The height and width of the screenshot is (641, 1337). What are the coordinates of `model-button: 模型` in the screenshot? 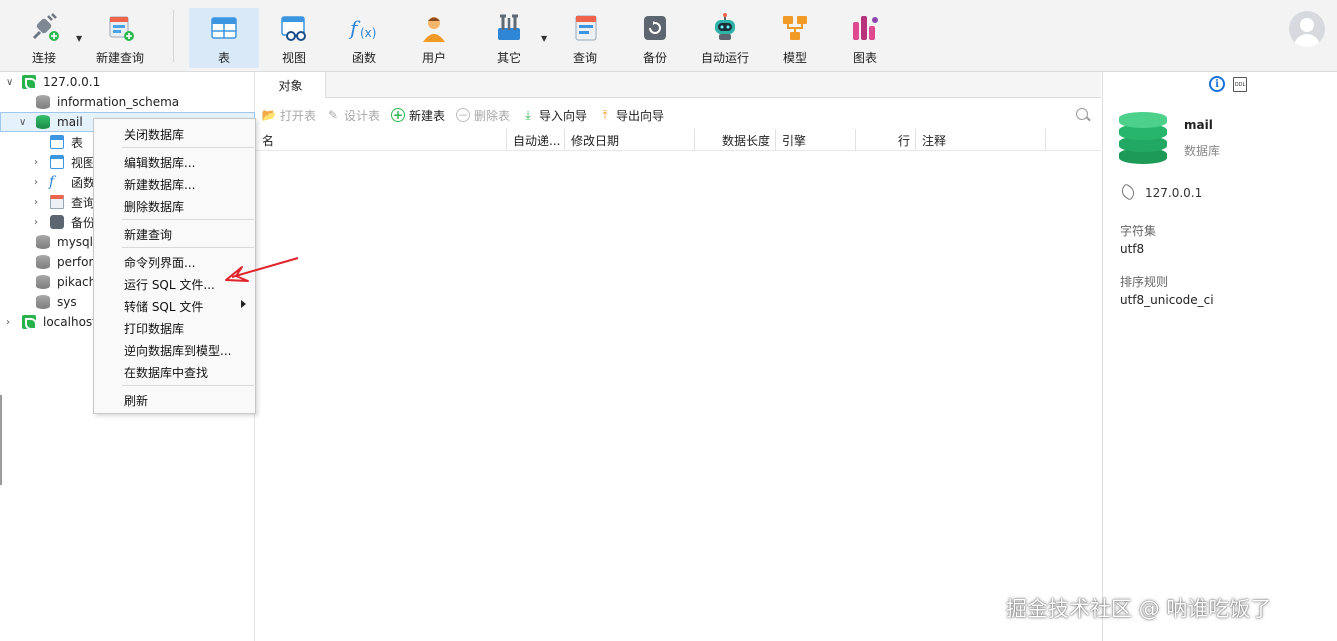 It's located at (795, 38).